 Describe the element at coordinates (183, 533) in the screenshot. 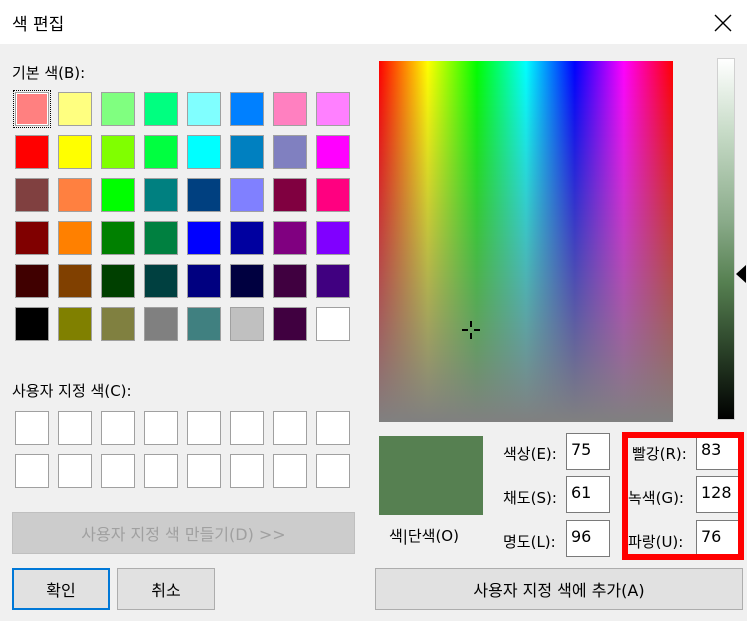

I see `define-custom-colors-button: 사용자 지정 색 만들기(D) >>` at that location.